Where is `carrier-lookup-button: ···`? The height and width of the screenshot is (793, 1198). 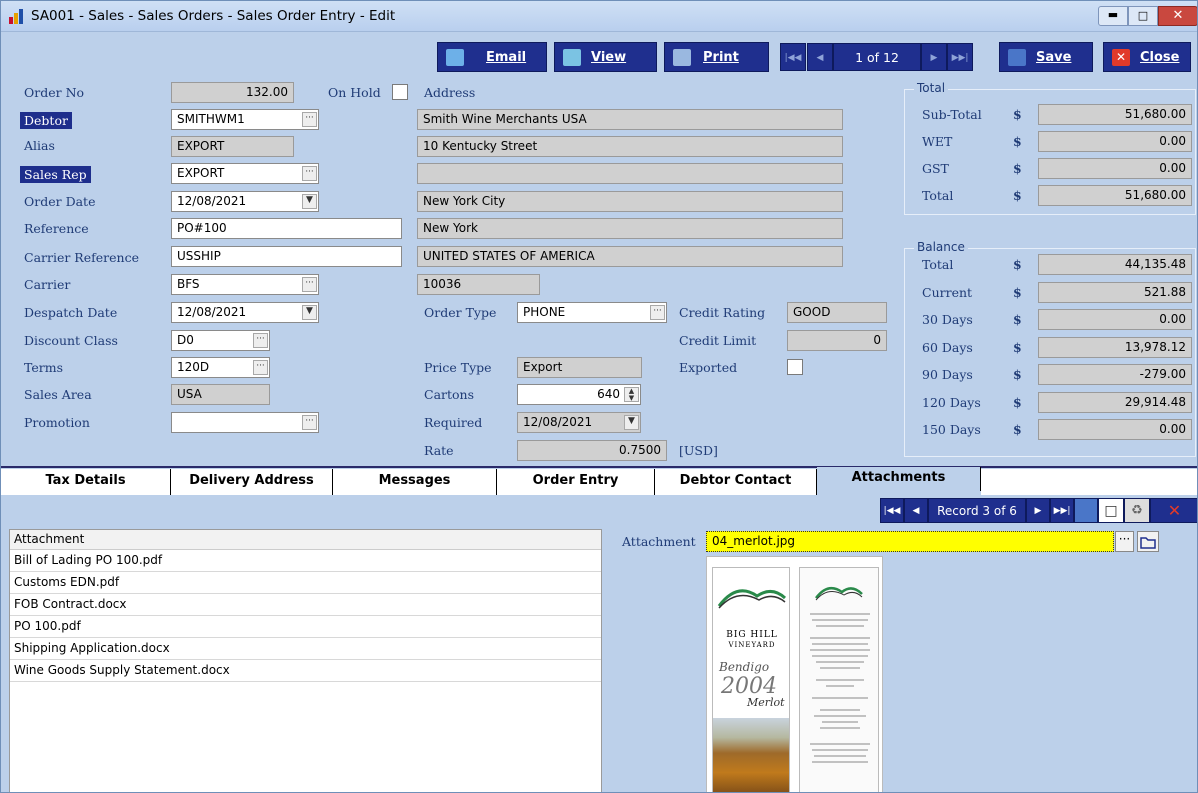
carrier-lookup-button: ··· is located at coordinates (309, 284).